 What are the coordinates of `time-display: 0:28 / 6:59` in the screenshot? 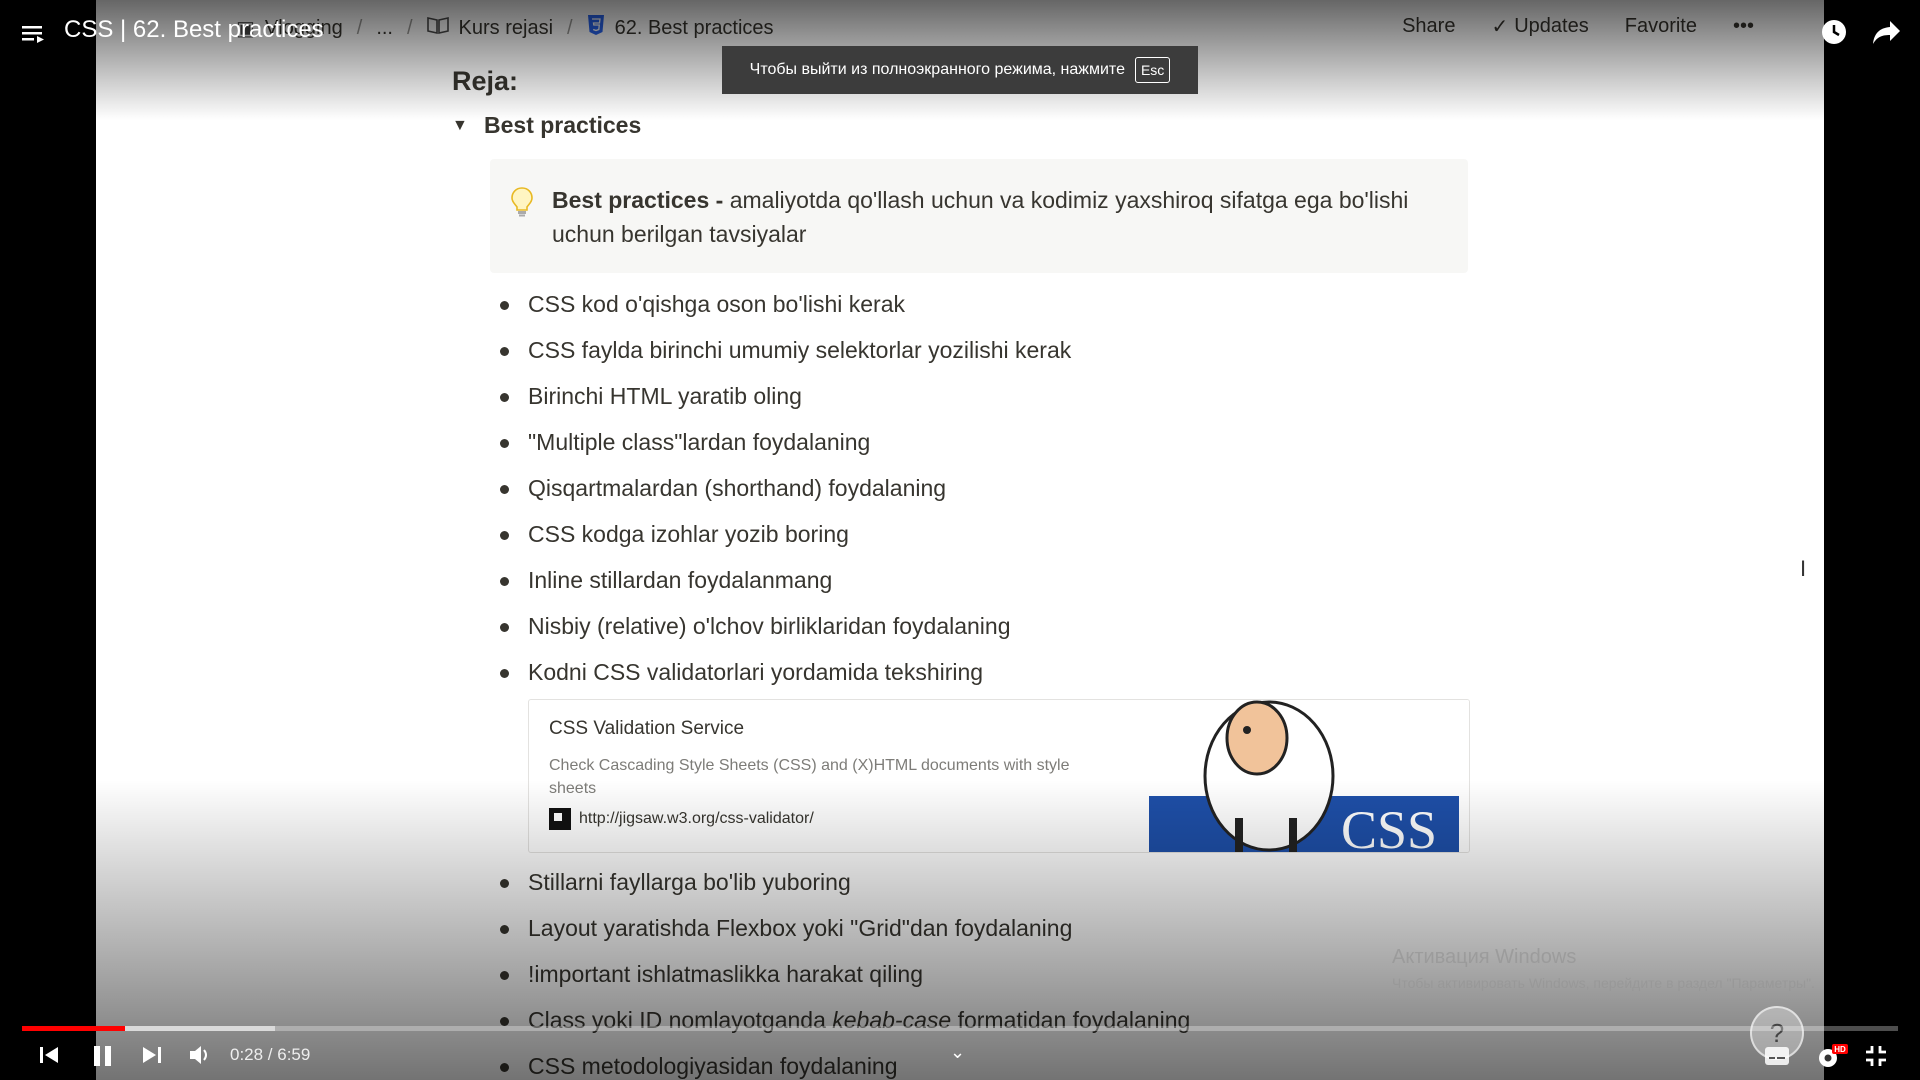 It's located at (270, 1054).